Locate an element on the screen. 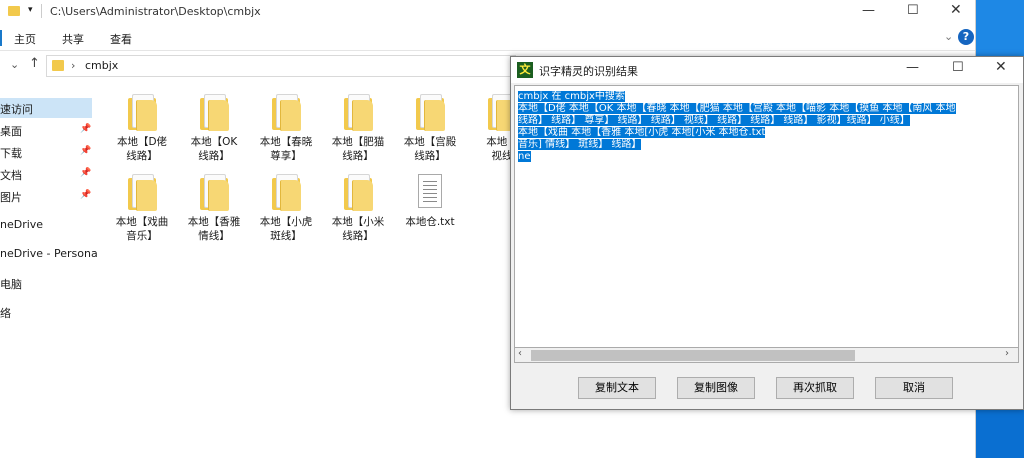 This screenshot has height=458, width=1024. app-icon: 文 is located at coordinates (525, 70).